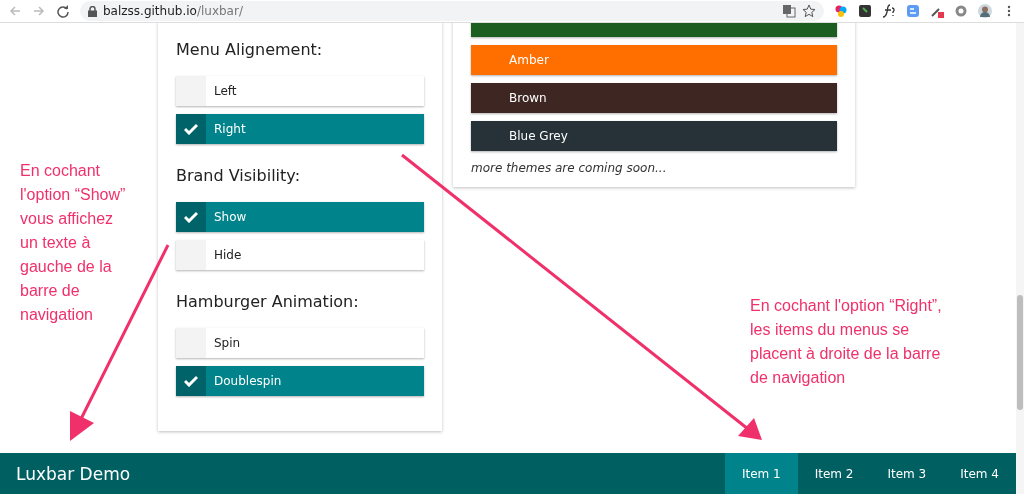  Describe the element at coordinates (865, 11) in the screenshot. I see `extension-icon` at that location.